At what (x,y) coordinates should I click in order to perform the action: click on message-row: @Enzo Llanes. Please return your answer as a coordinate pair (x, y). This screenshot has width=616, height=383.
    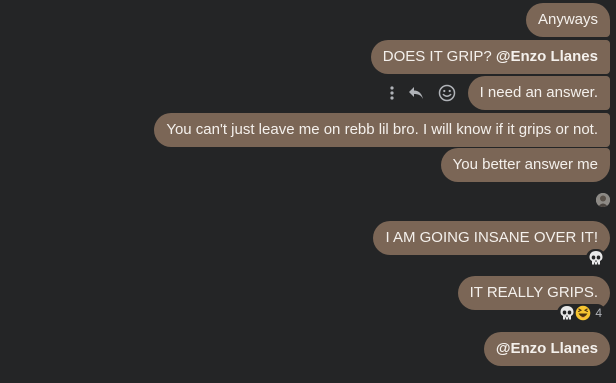
    Looking at the image, I should click on (546, 349).